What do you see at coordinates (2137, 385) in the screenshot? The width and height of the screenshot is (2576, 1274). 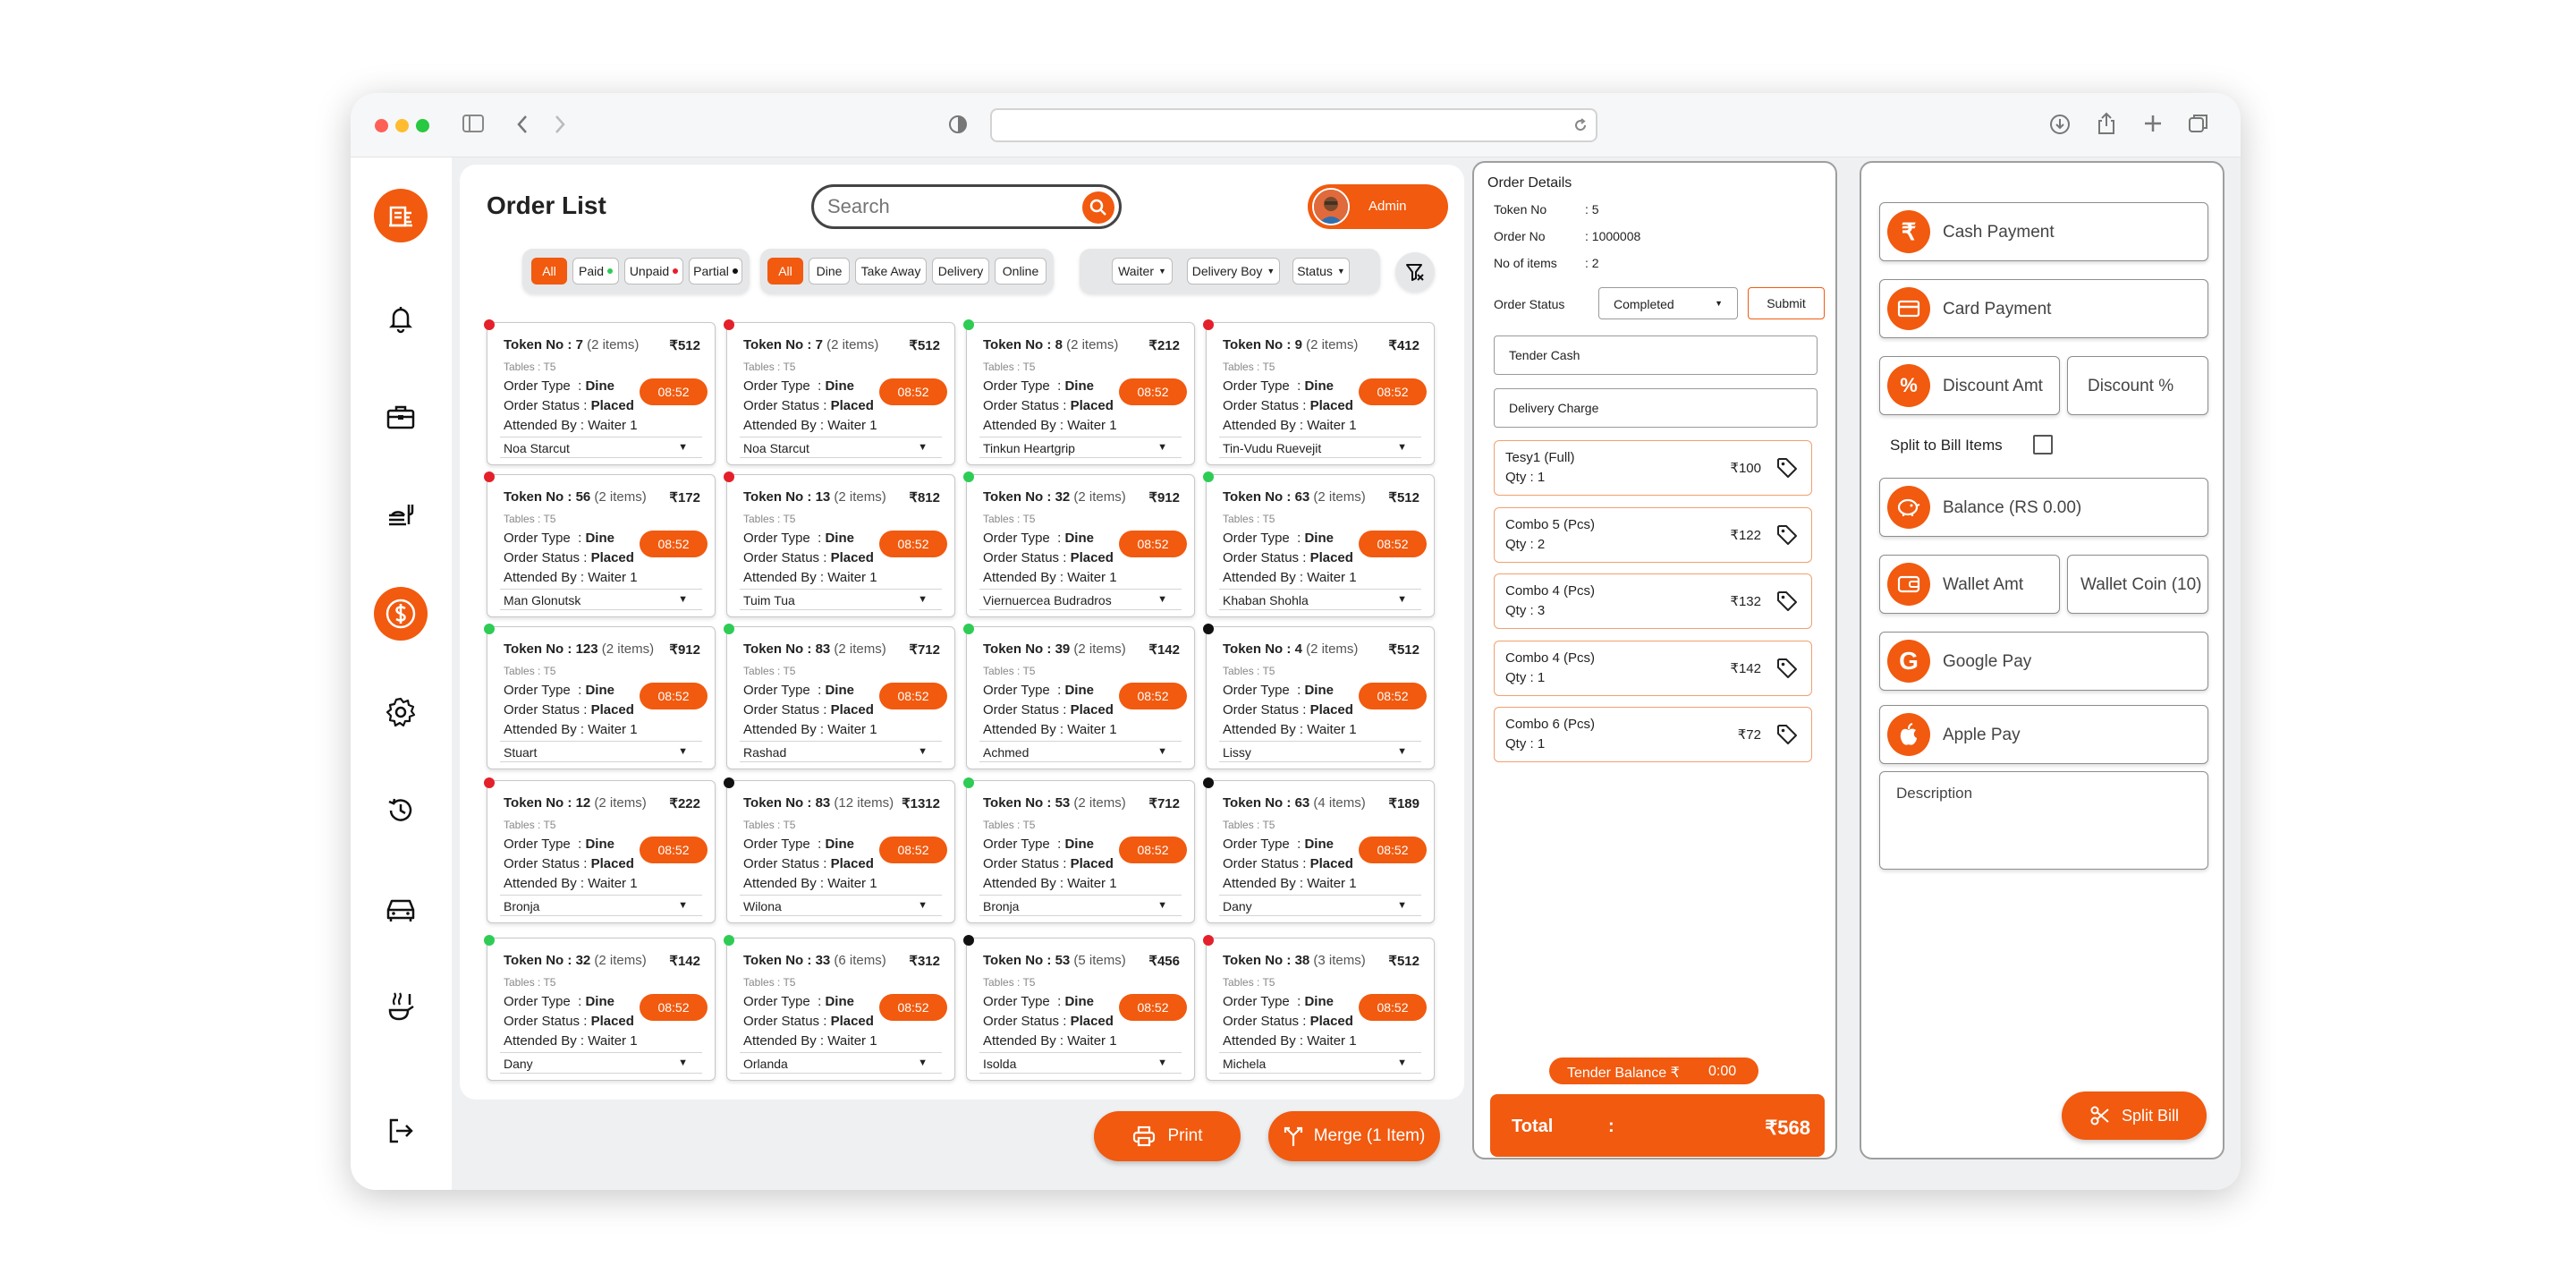 I see `discount-percent-field: Discount %` at bounding box center [2137, 385].